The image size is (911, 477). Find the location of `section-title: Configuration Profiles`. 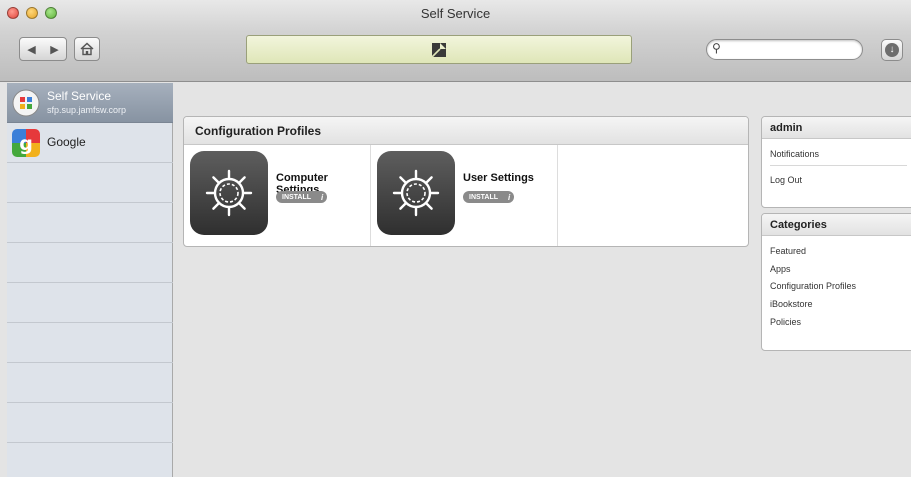

section-title: Configuration Profiles is located at coordinates (466, 131).